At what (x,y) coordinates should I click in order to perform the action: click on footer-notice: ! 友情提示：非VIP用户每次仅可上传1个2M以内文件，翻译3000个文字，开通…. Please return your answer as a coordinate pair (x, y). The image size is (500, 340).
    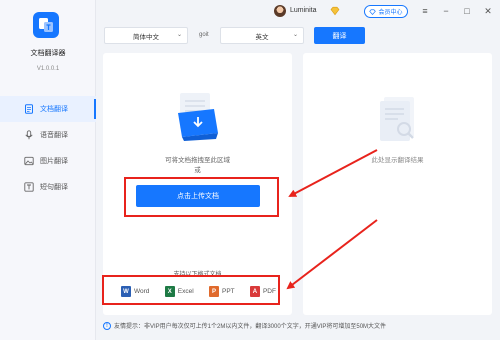
    Looking at the image, I should click on (244, 325).